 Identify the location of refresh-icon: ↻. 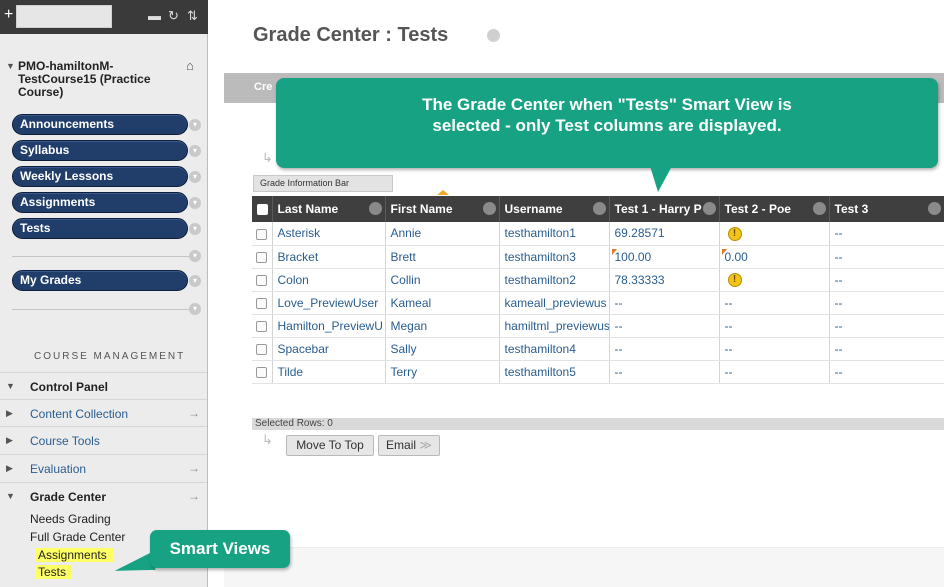
(173, 16).